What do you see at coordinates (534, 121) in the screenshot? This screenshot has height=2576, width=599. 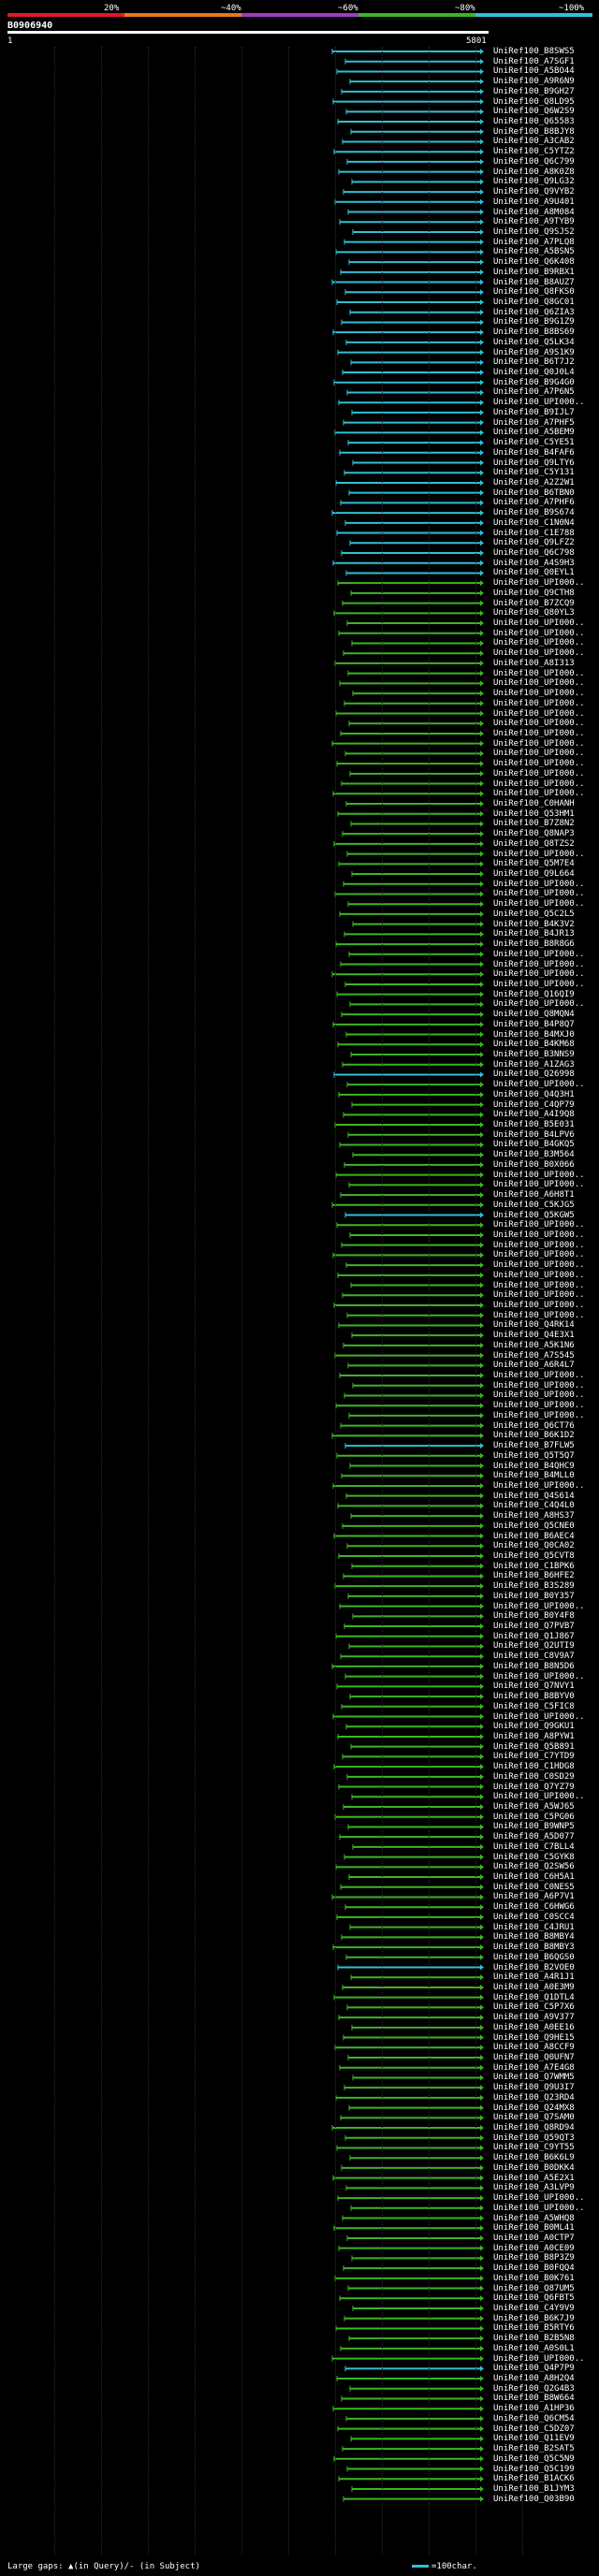 I see `hit-label: UniRef100_Q65583` at bounding box center [534, 121].